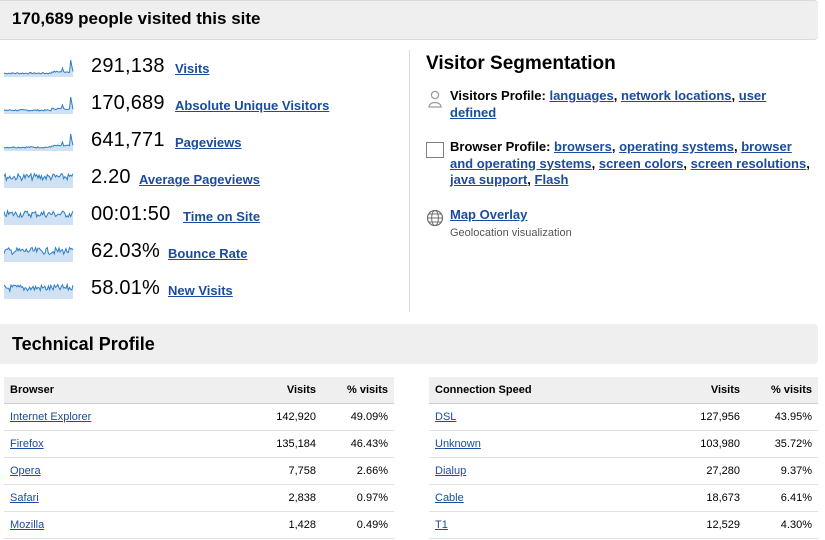 This screenshot has width=825, height=540. Describe the element at coordinates (199, 525) in the screenshot. I see `table-row: Mozilla 1,428 0.49%` at that location.